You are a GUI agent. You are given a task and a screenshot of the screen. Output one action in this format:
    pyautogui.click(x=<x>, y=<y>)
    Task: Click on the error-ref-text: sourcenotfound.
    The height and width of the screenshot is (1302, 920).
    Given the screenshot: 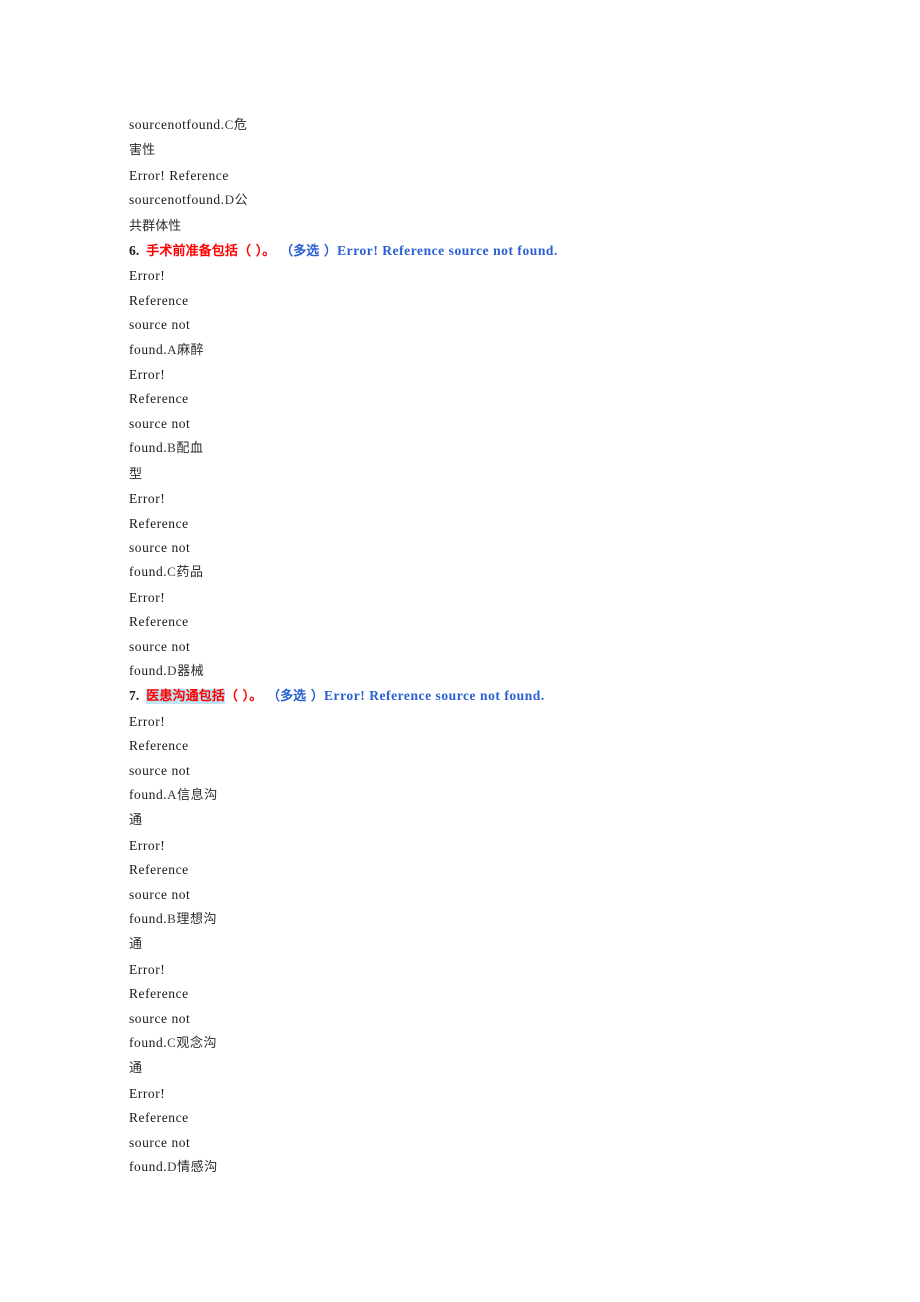 What is the action you would take?
    pyautogui.click(x=177, y=200)
    